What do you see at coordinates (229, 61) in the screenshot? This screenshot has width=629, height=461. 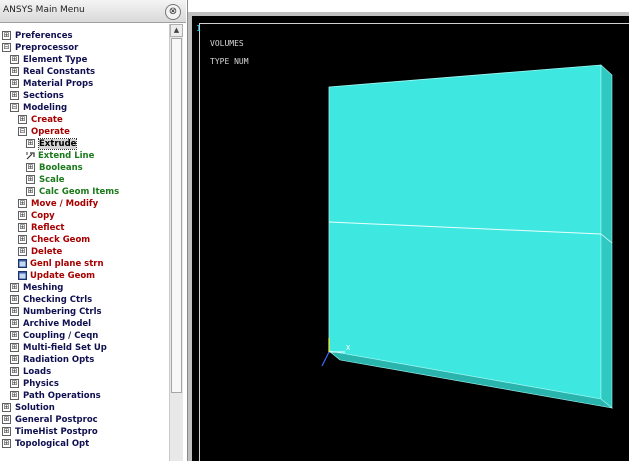 I see `plot-label-type-num: TYPE NUM` at bounding box center [229, 61].